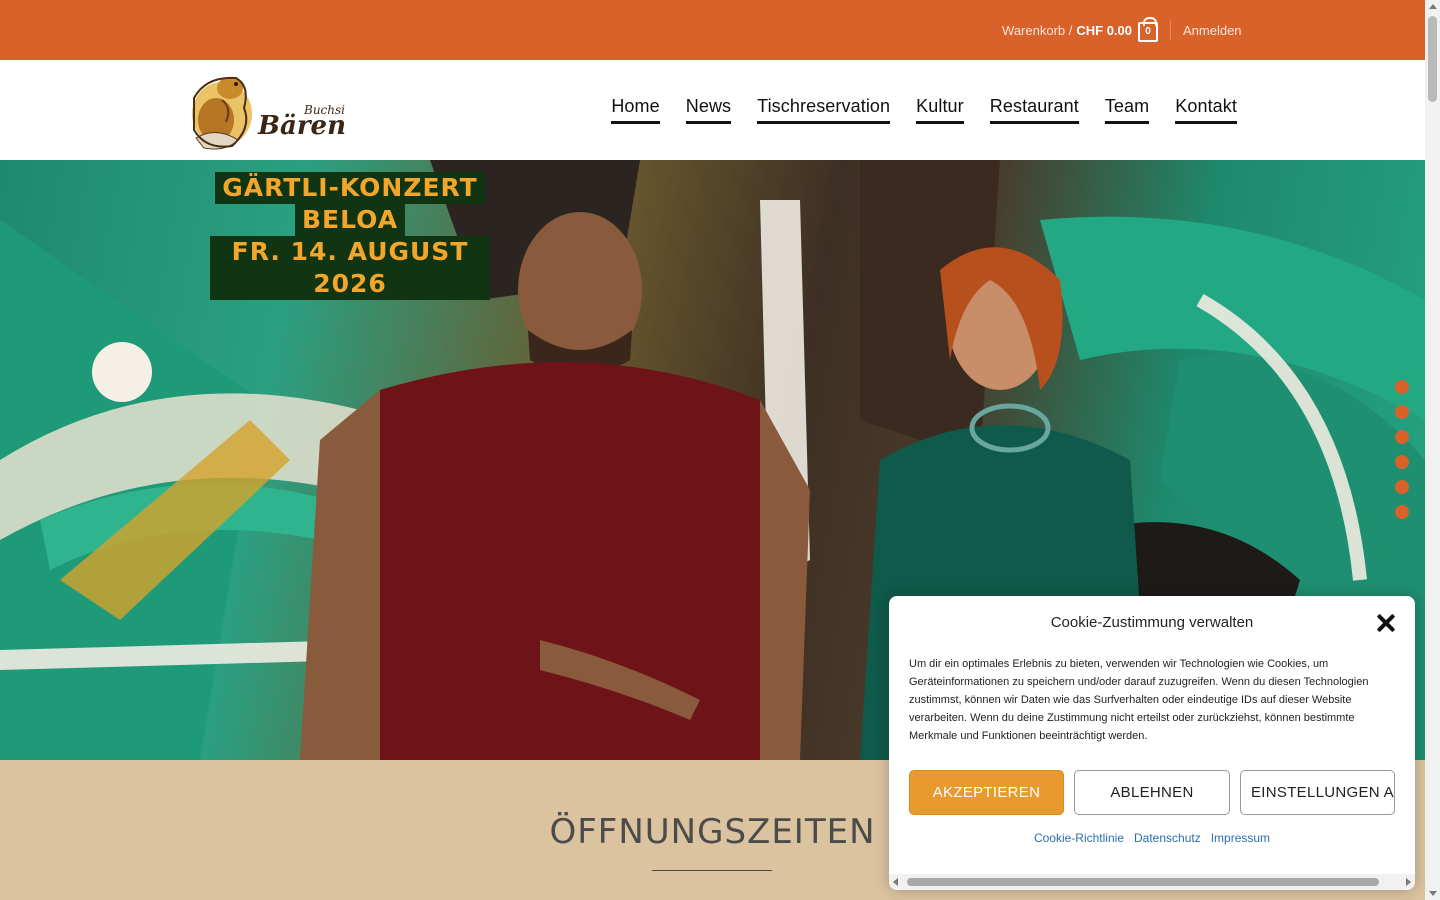 This screenshot has width=1440, height=900. Describe the element at coordinates (635, 110) in the screenshot. I see `nav-home: Home` at that location.